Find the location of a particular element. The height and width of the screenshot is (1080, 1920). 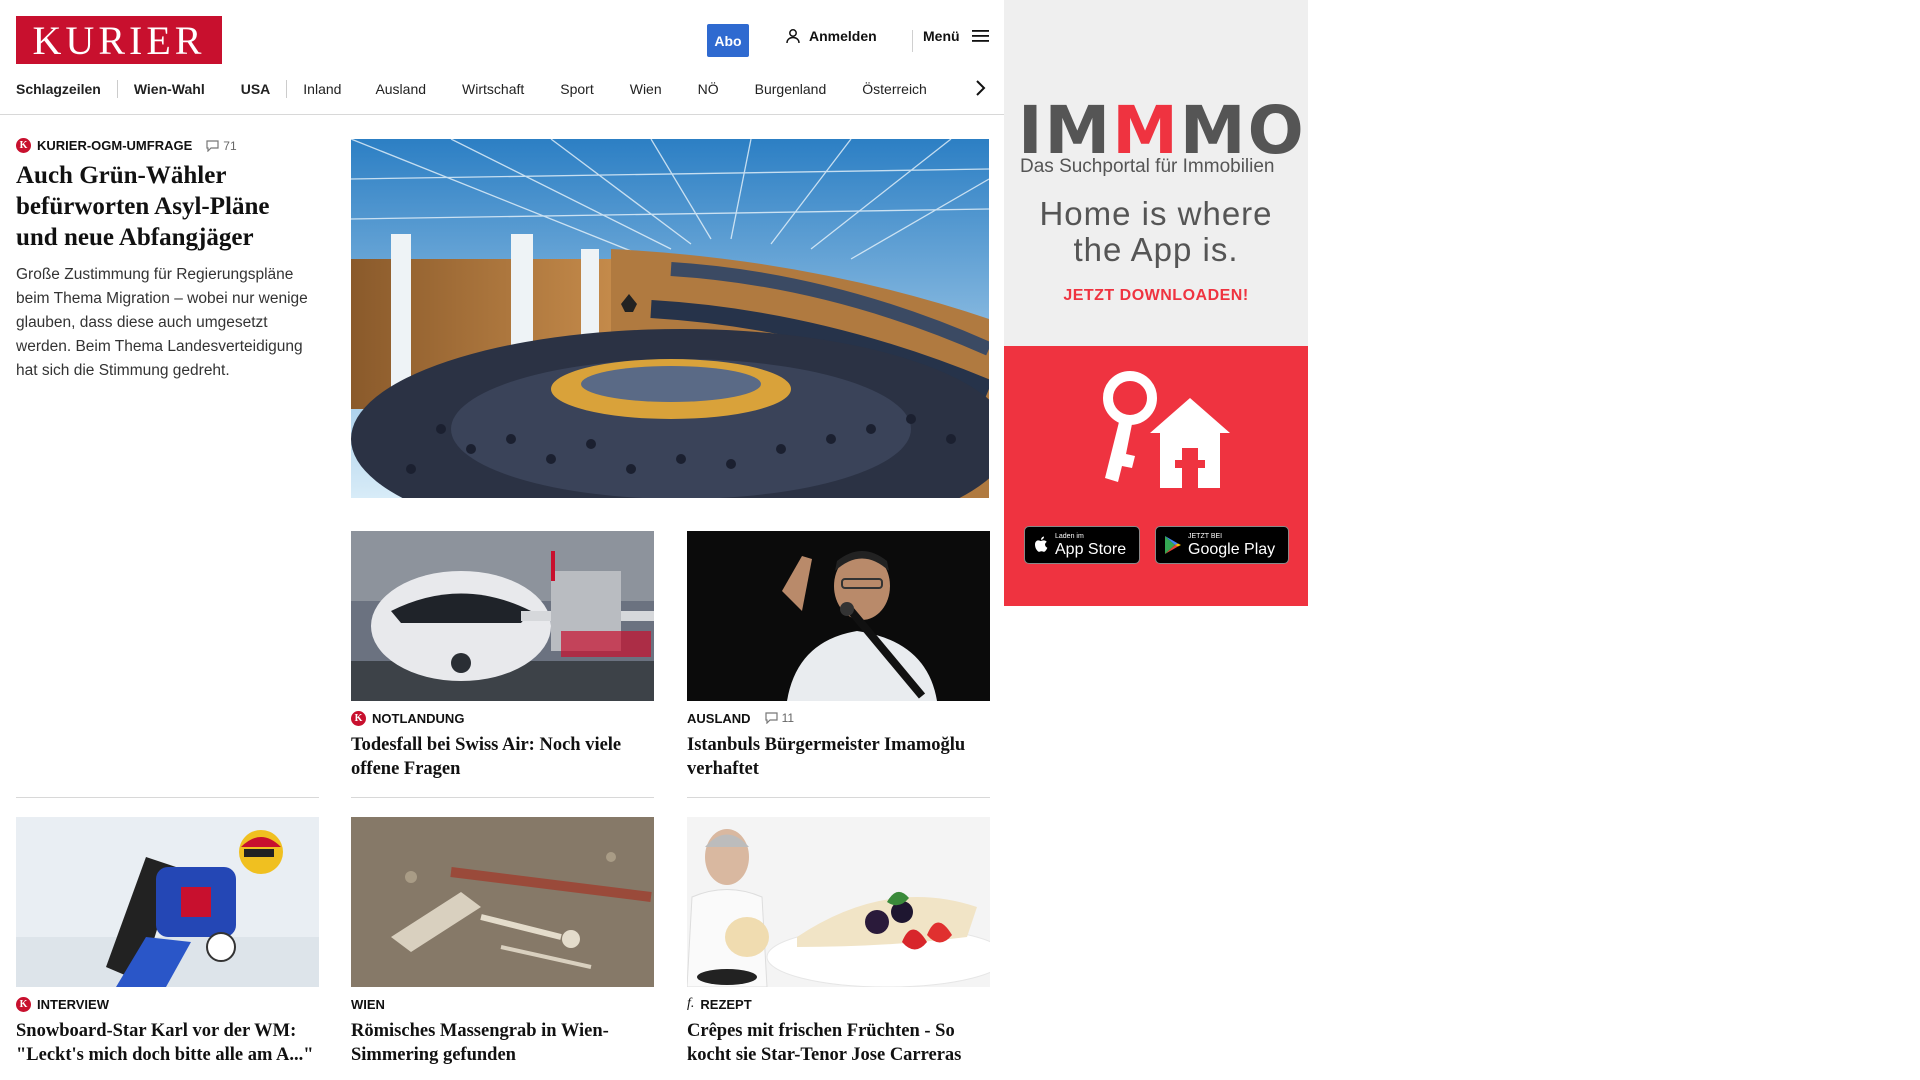

key-house-icon is located at coordinates (1166, 429).